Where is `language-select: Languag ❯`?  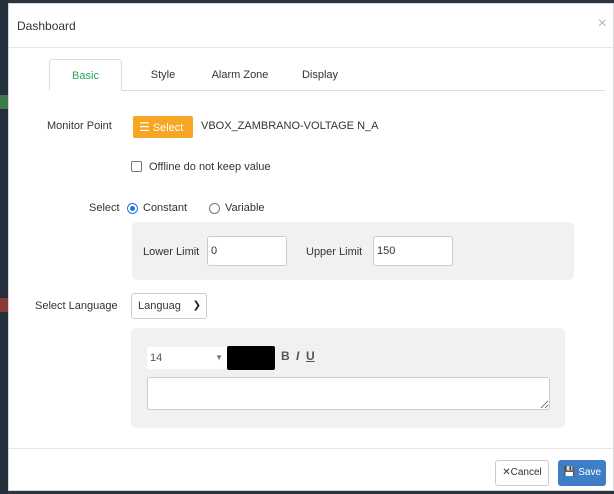 language-select: Languag ❯ is located at coordinates (169, 306).